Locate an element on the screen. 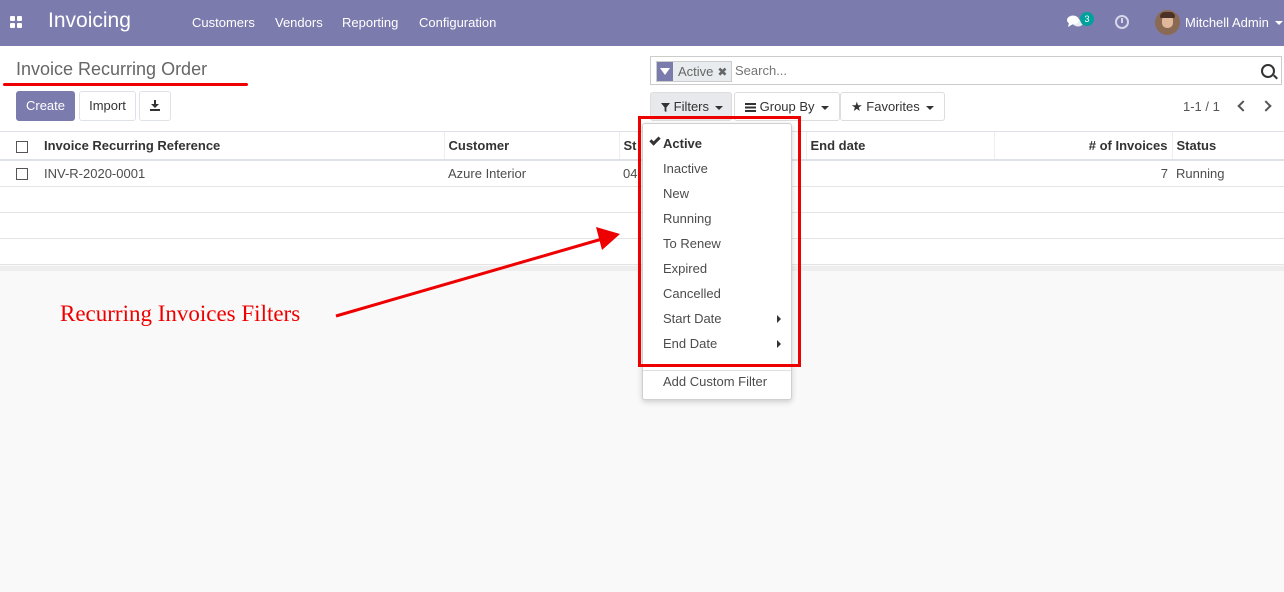  user-menu-caret-icon is located at coordinates (1279, 23).